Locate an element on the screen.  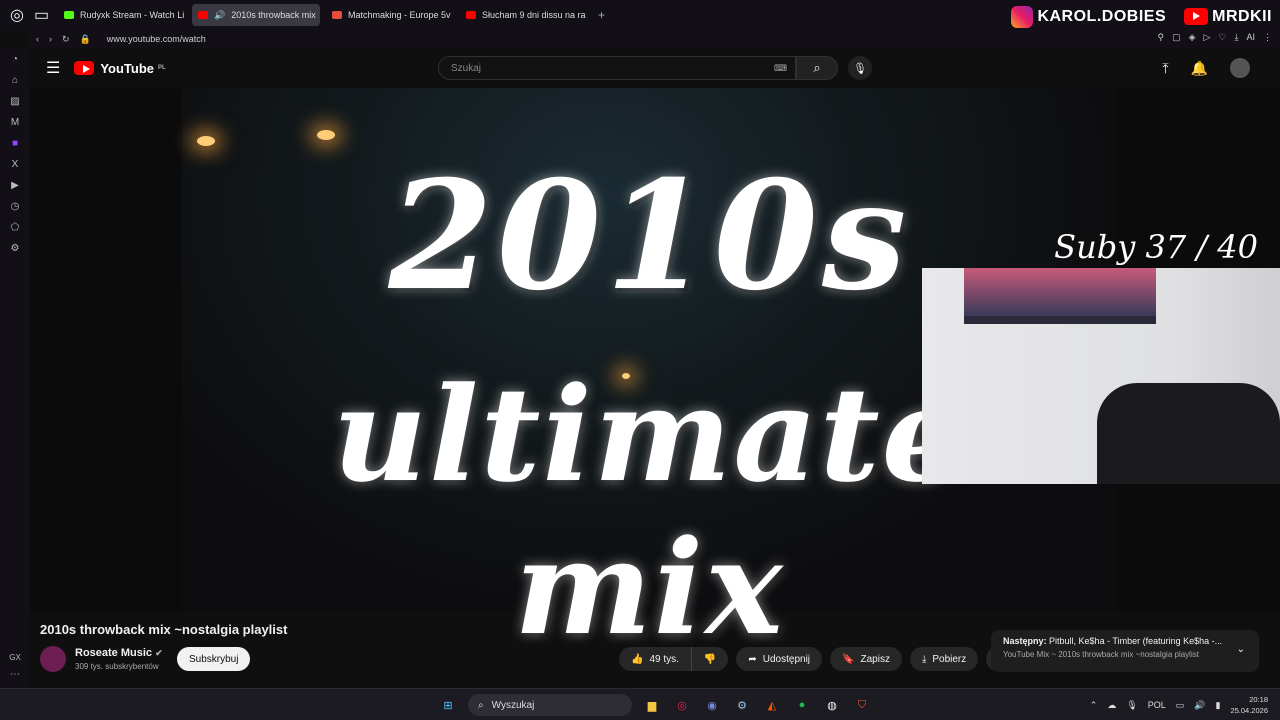
thumbs-down-icon: 👎 is located at coordinates (710, 659).